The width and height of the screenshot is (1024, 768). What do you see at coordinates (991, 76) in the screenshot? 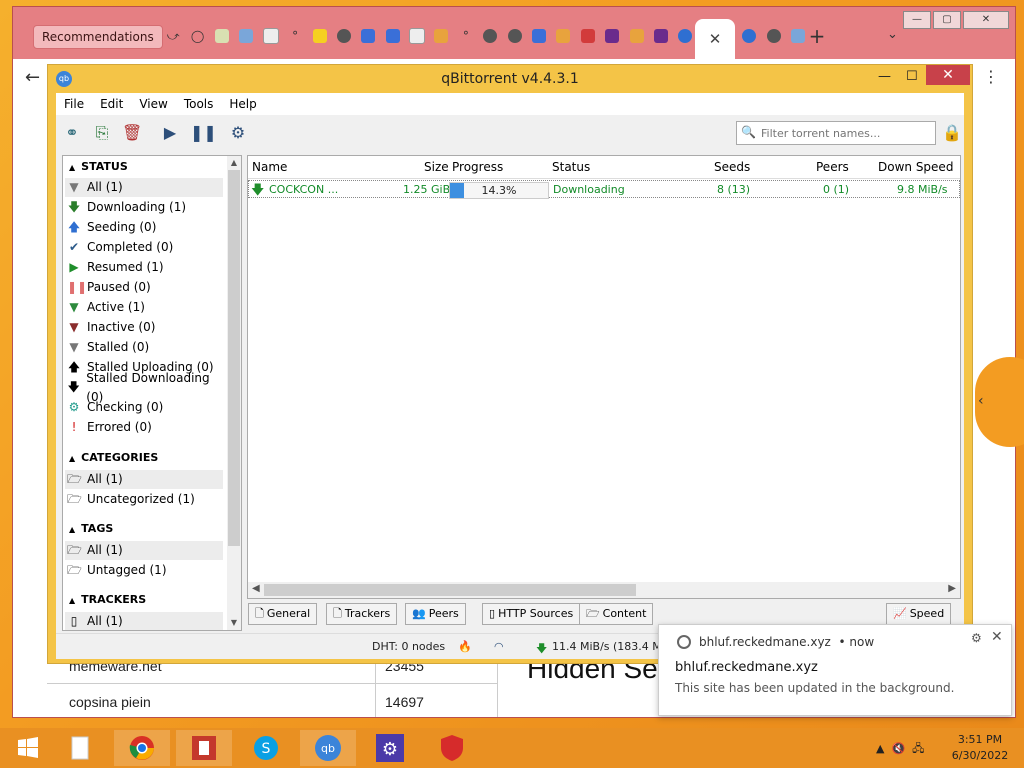
I see `browser-menu-icon: ⋮` at bounding box center [991, 76].